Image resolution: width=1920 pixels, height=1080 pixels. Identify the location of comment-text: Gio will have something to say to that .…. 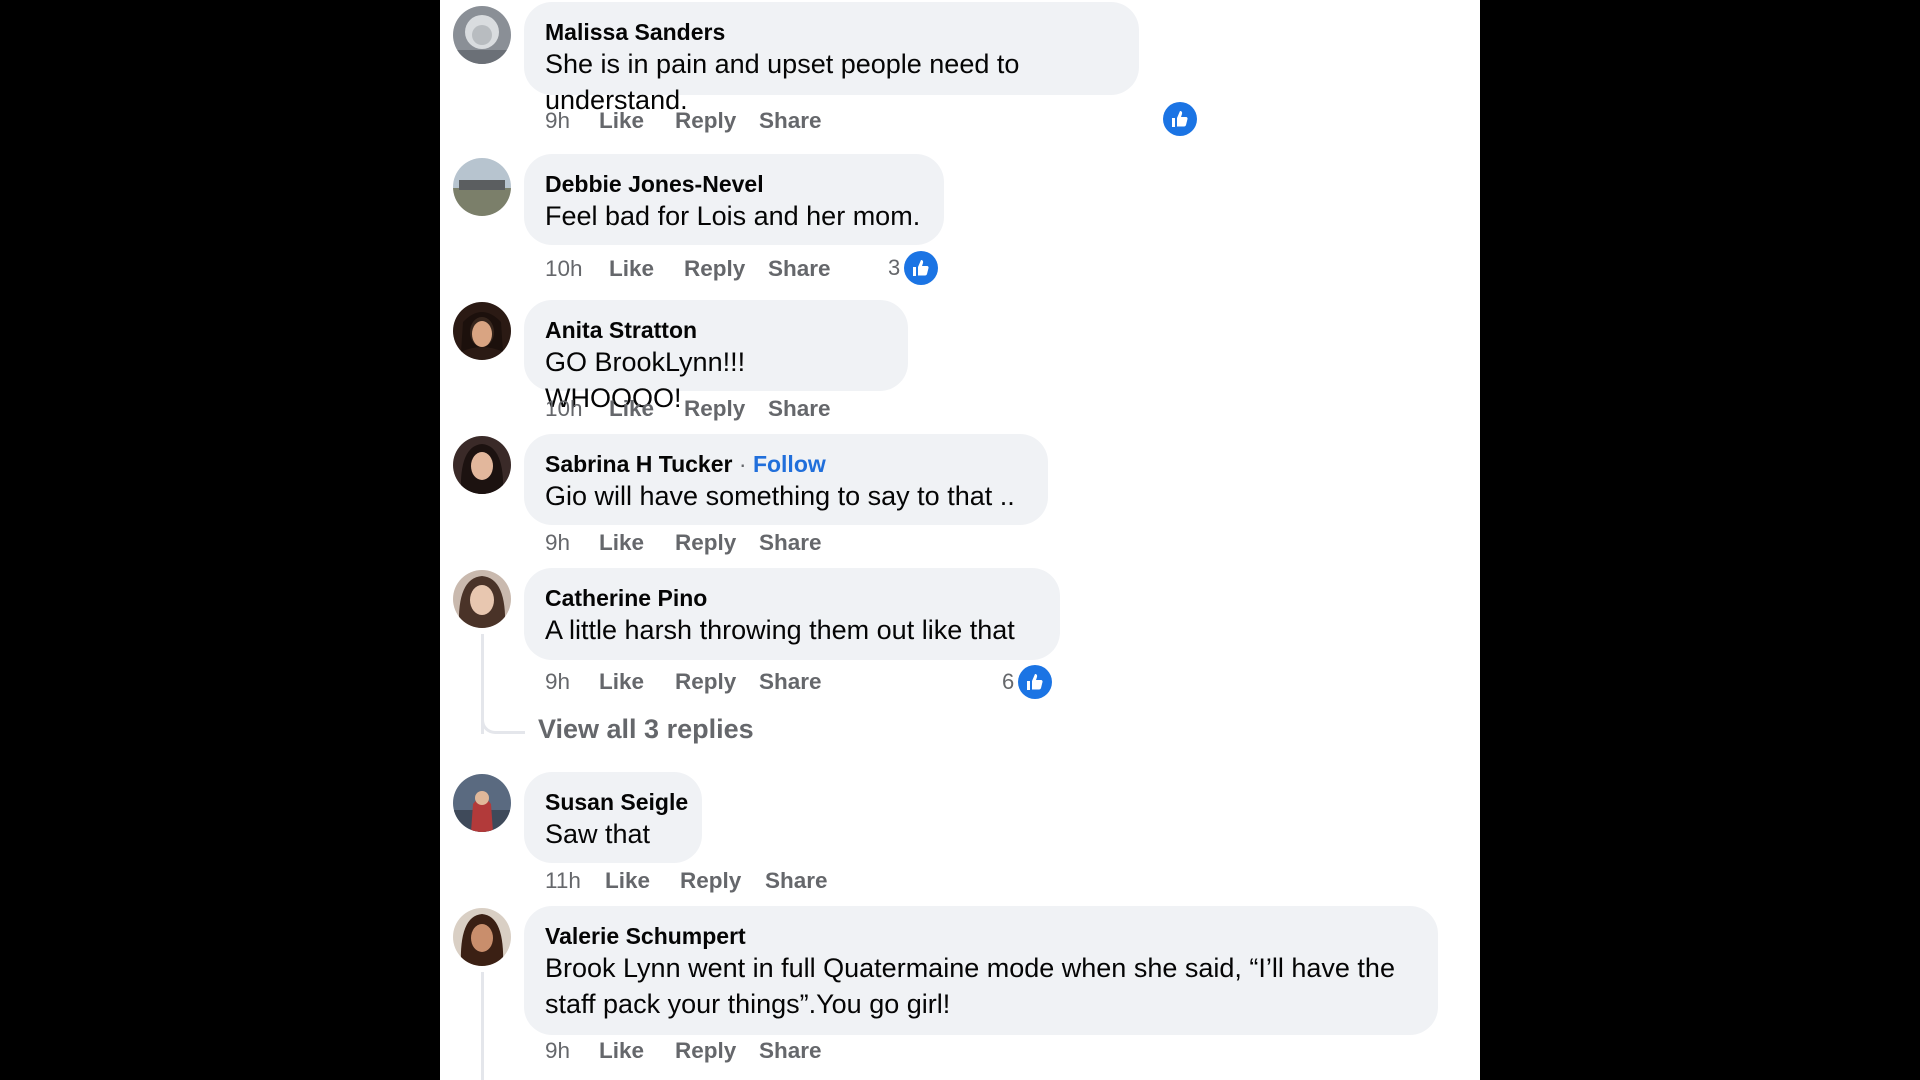
(780, 496).